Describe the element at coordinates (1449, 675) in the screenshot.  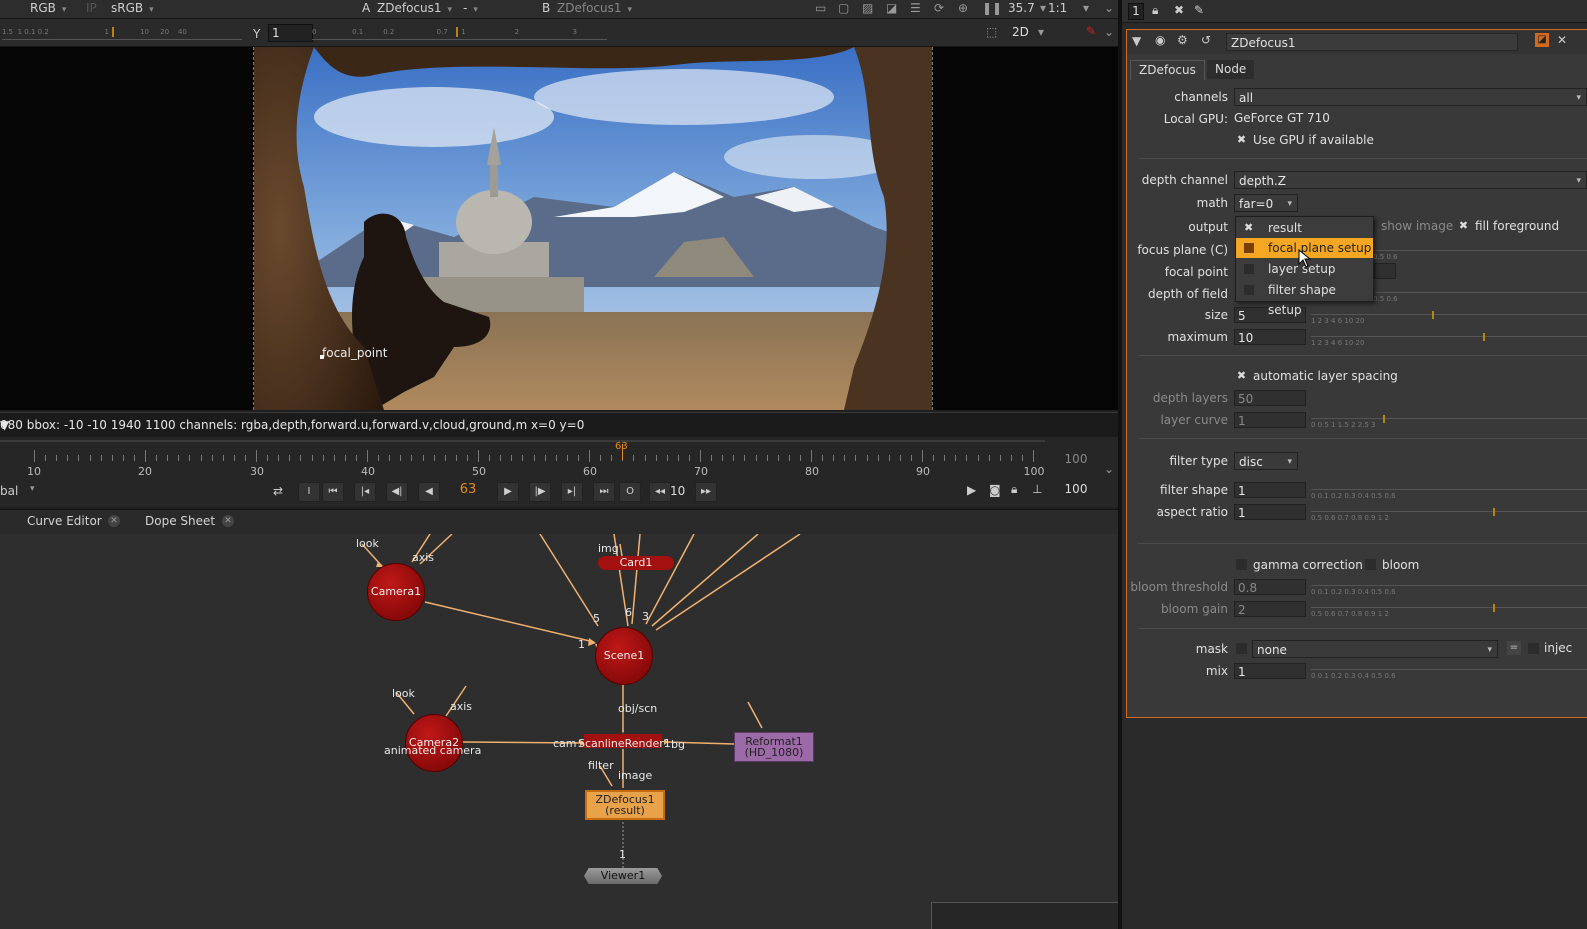
I see `mix-slider: 0 0.1 0.2 0.3 0.4 0.5 0.6` at that location.